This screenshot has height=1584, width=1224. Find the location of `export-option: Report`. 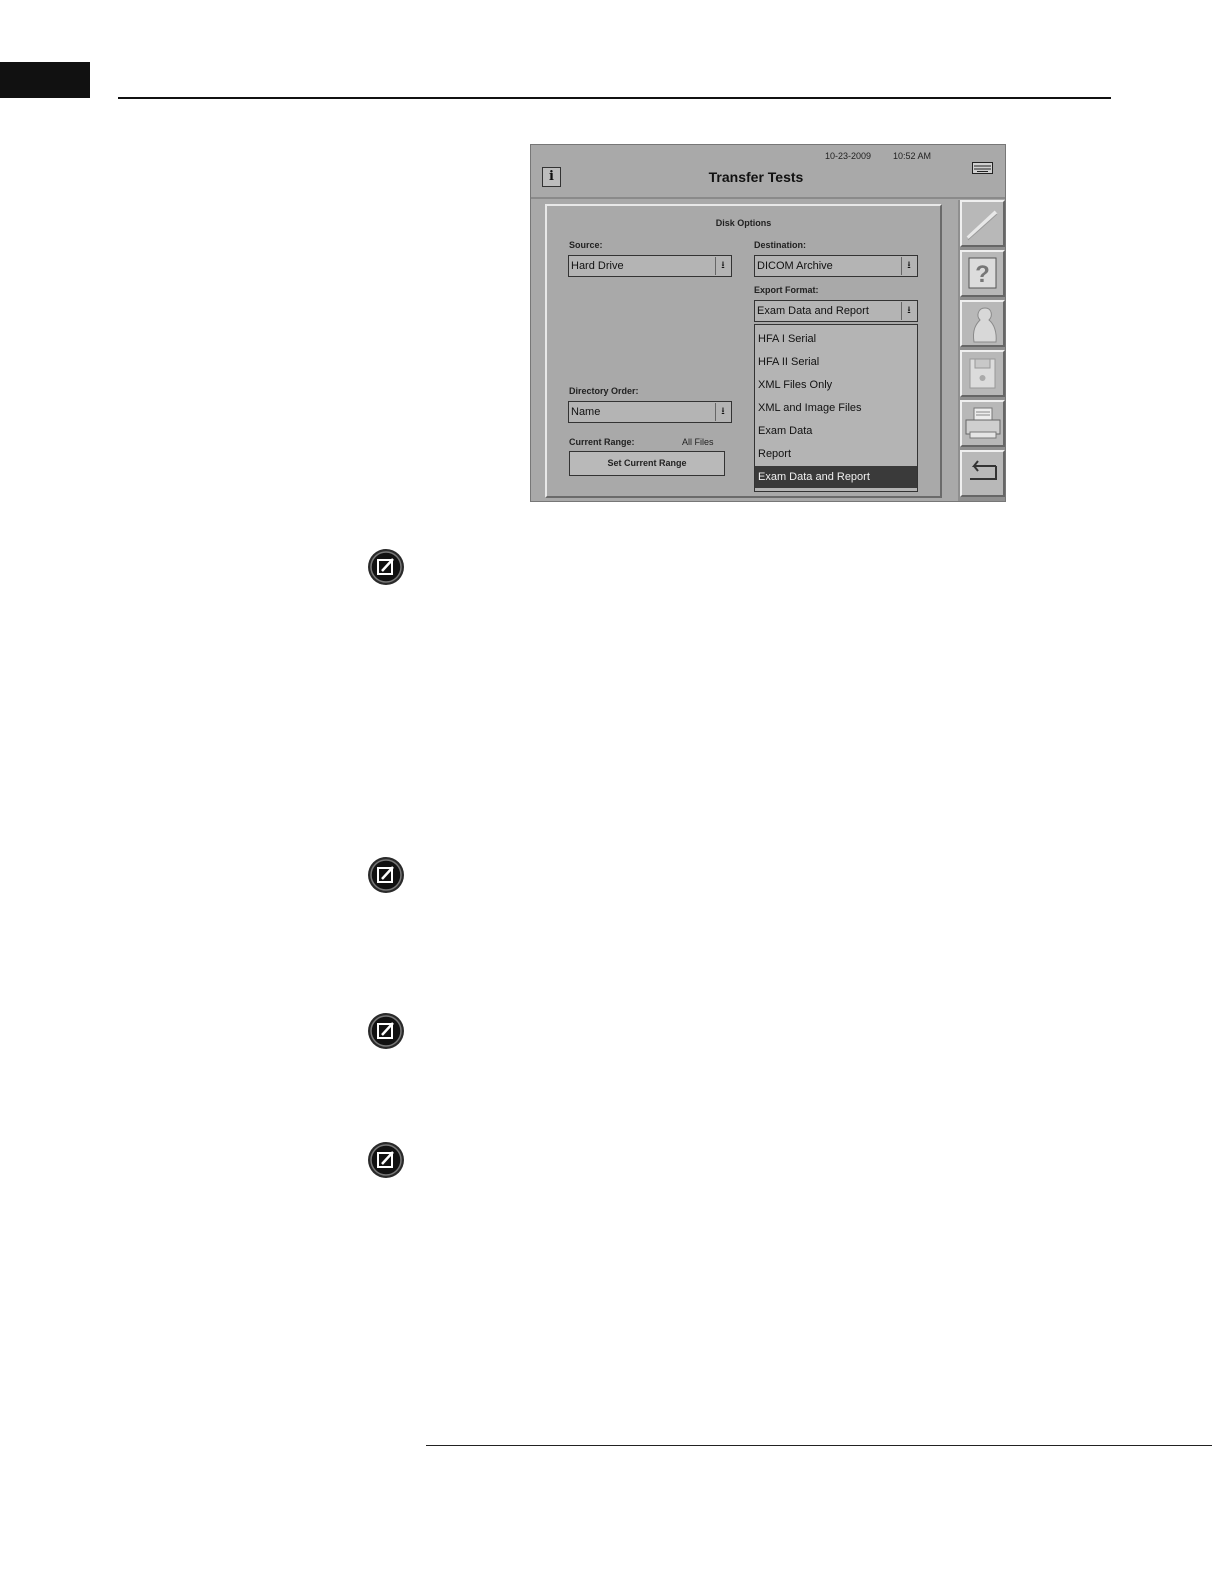

export-option: Report is located at coordinates (836, 454).